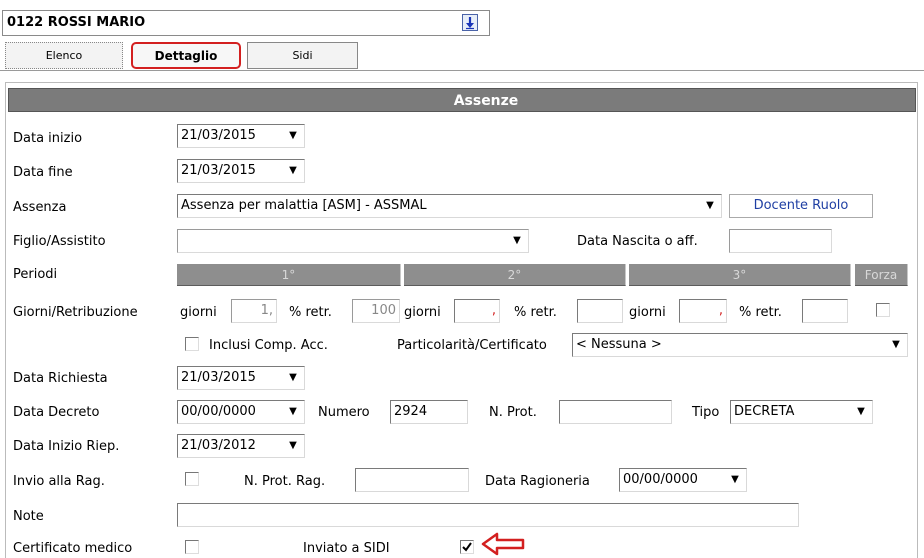  I want to click on label-numero: Numero, so click(344, 412).